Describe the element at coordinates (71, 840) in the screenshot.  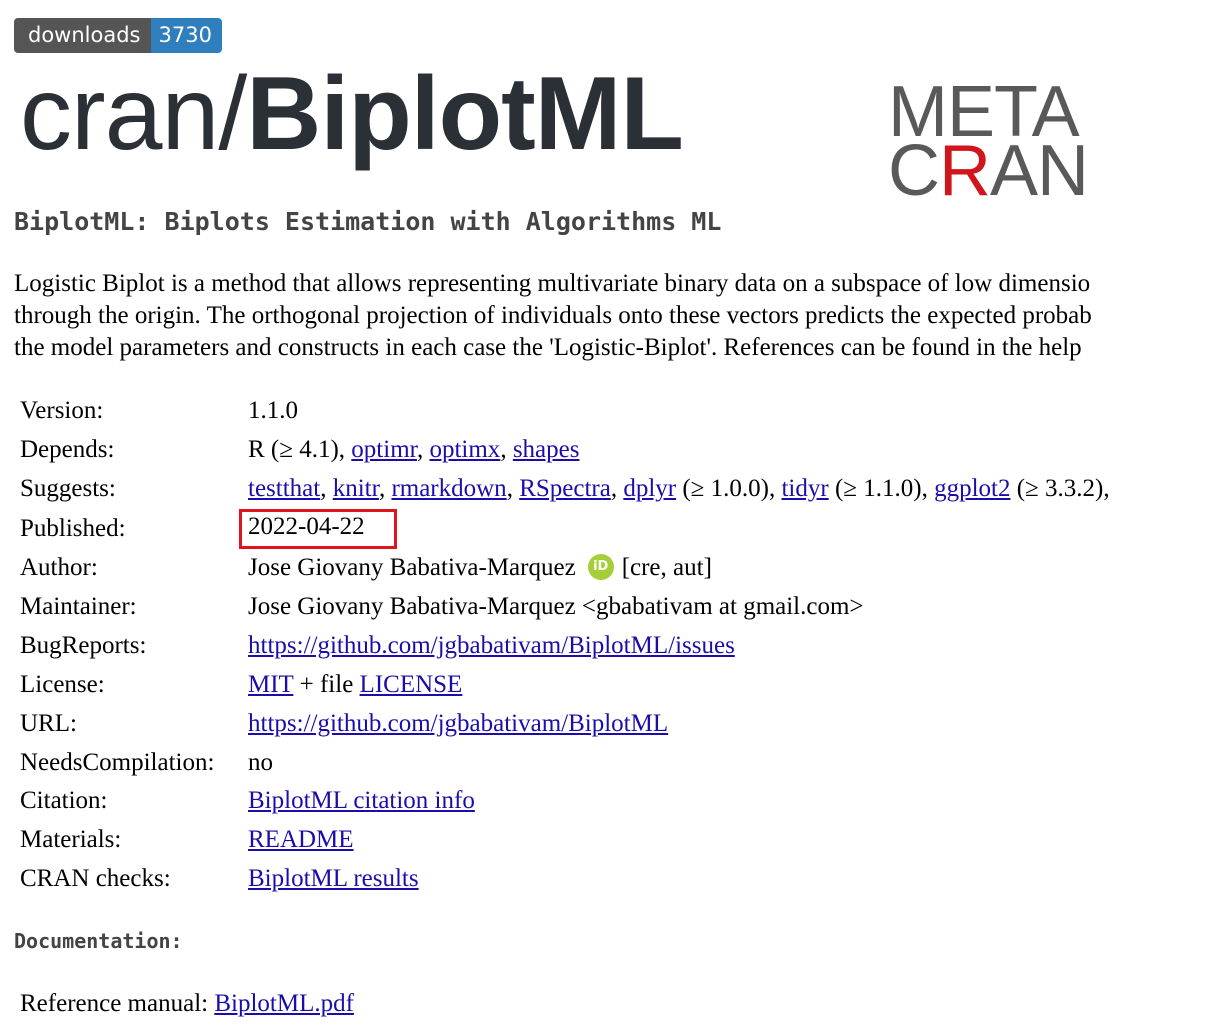
I see `meta-key: Materials:` at that location.